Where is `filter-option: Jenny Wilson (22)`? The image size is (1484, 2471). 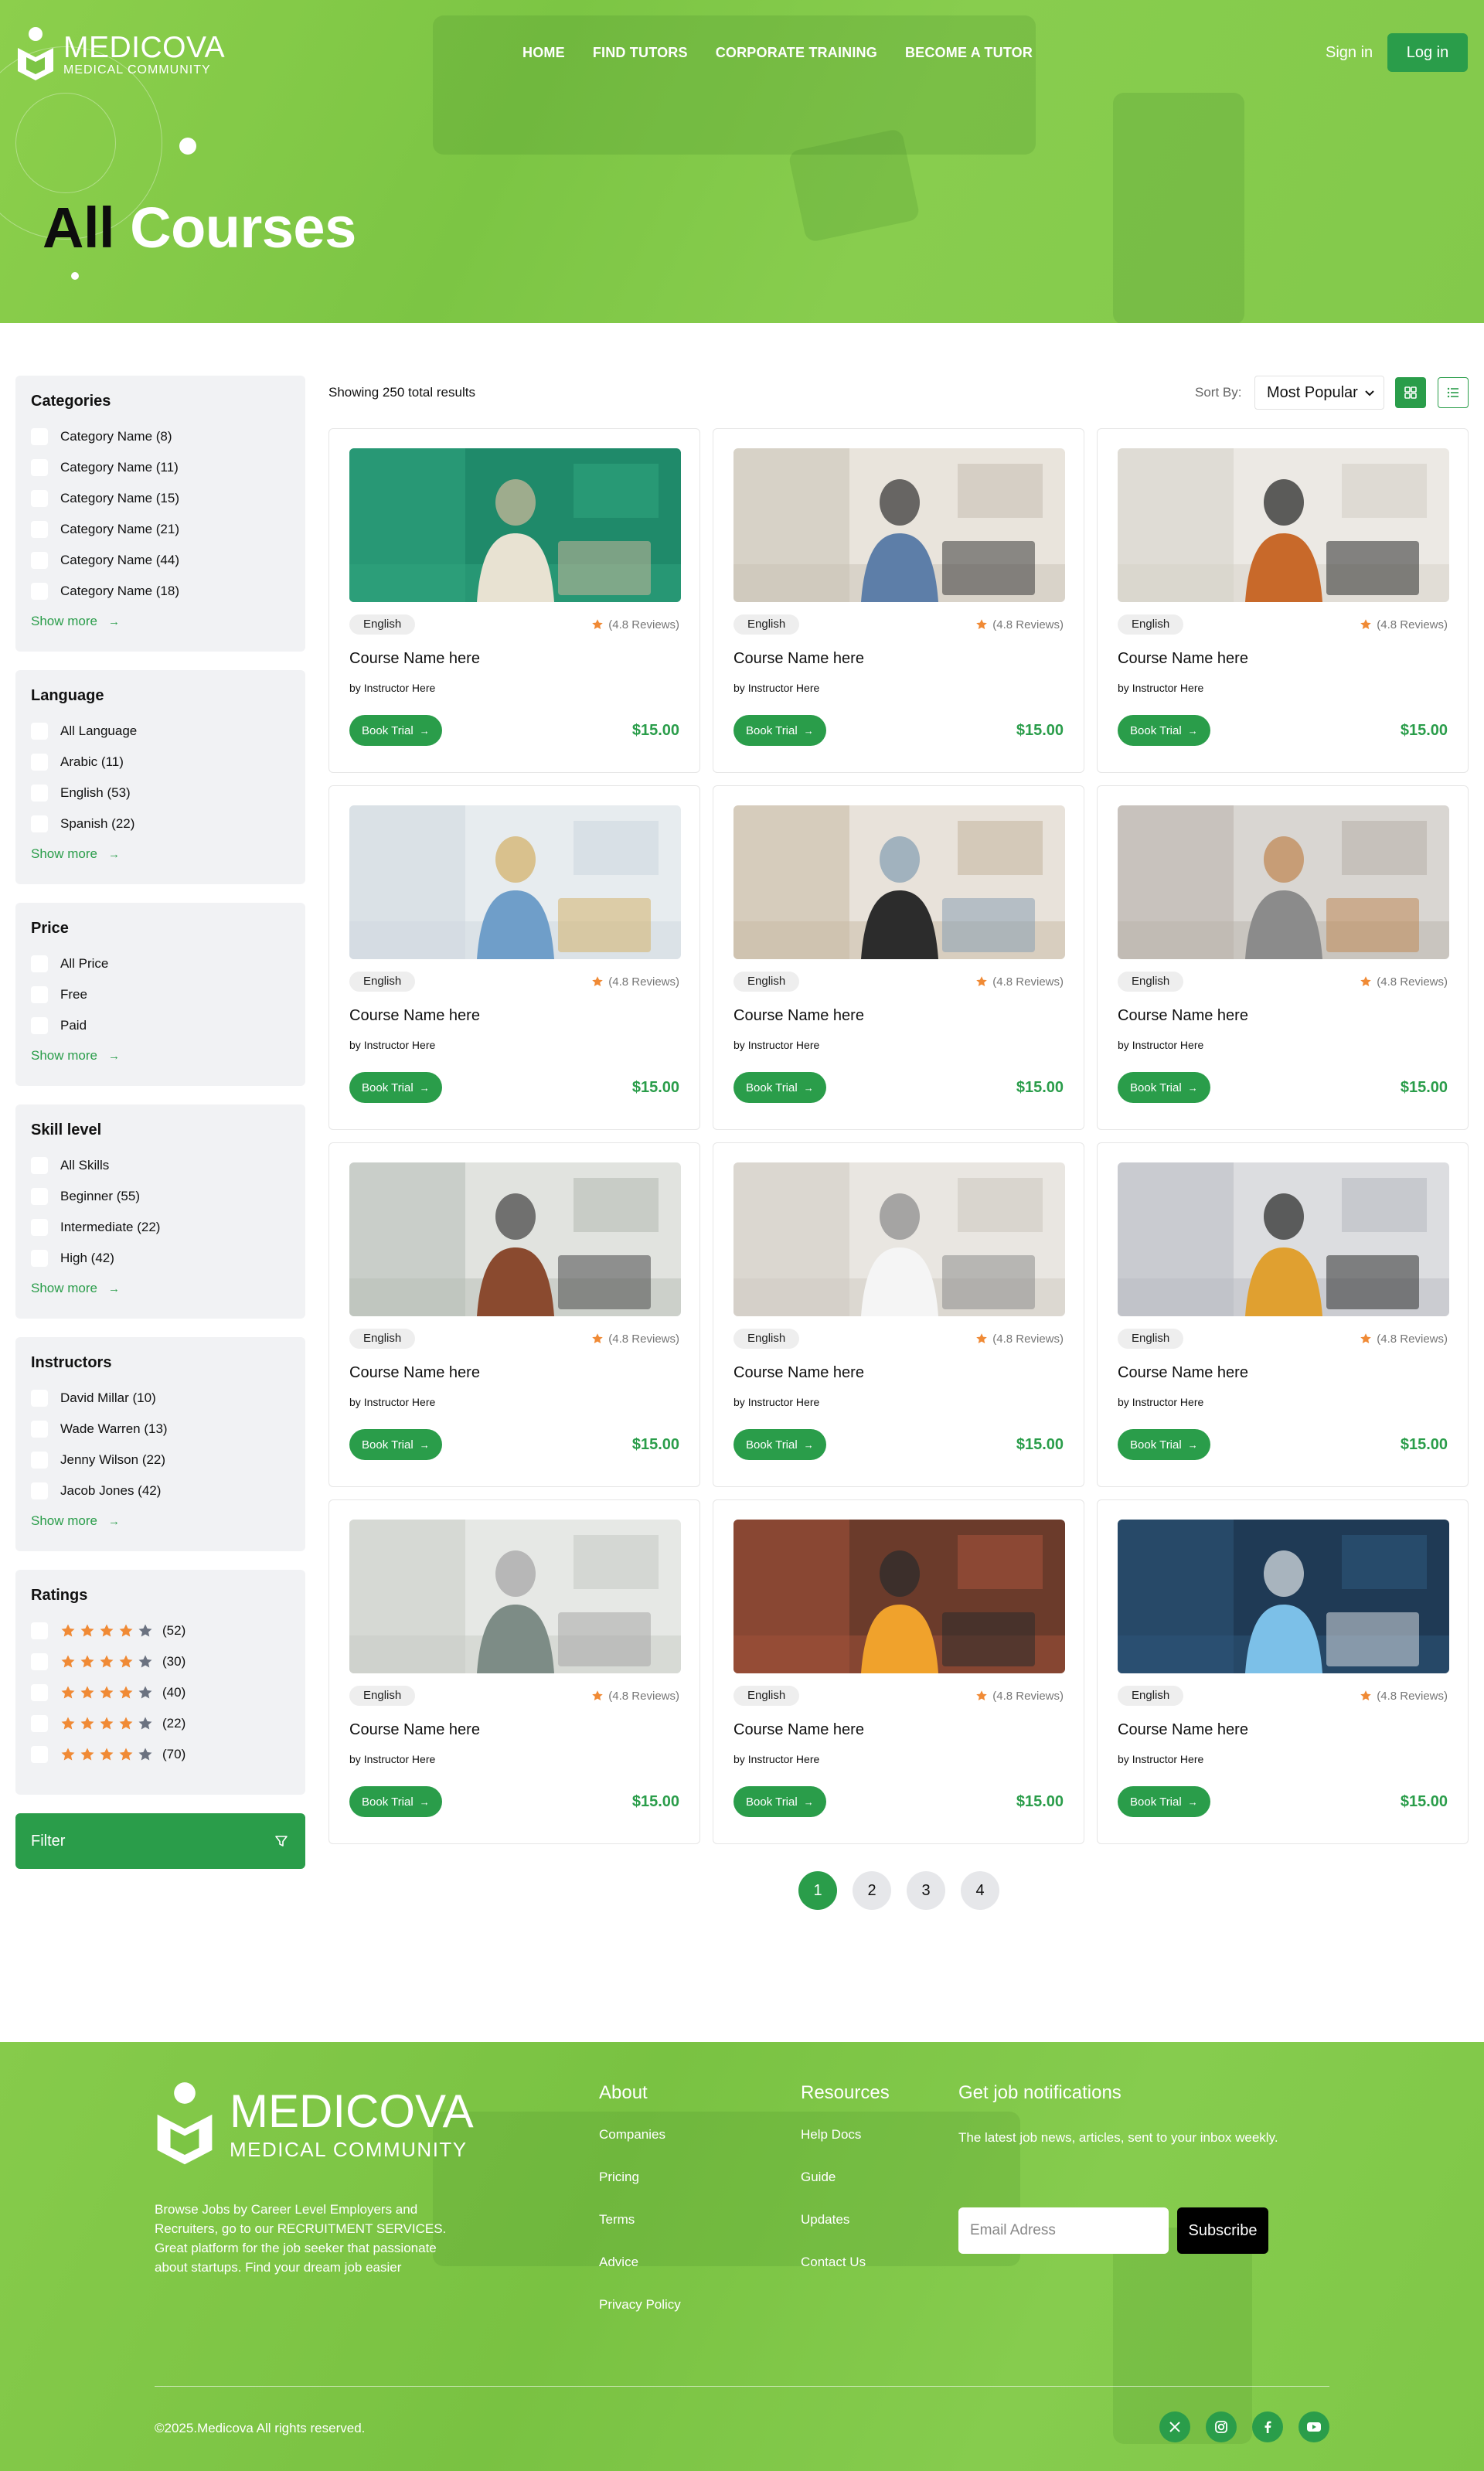
filter-option: Jenny Wilson (22) is located at coordinates (160, 1460).